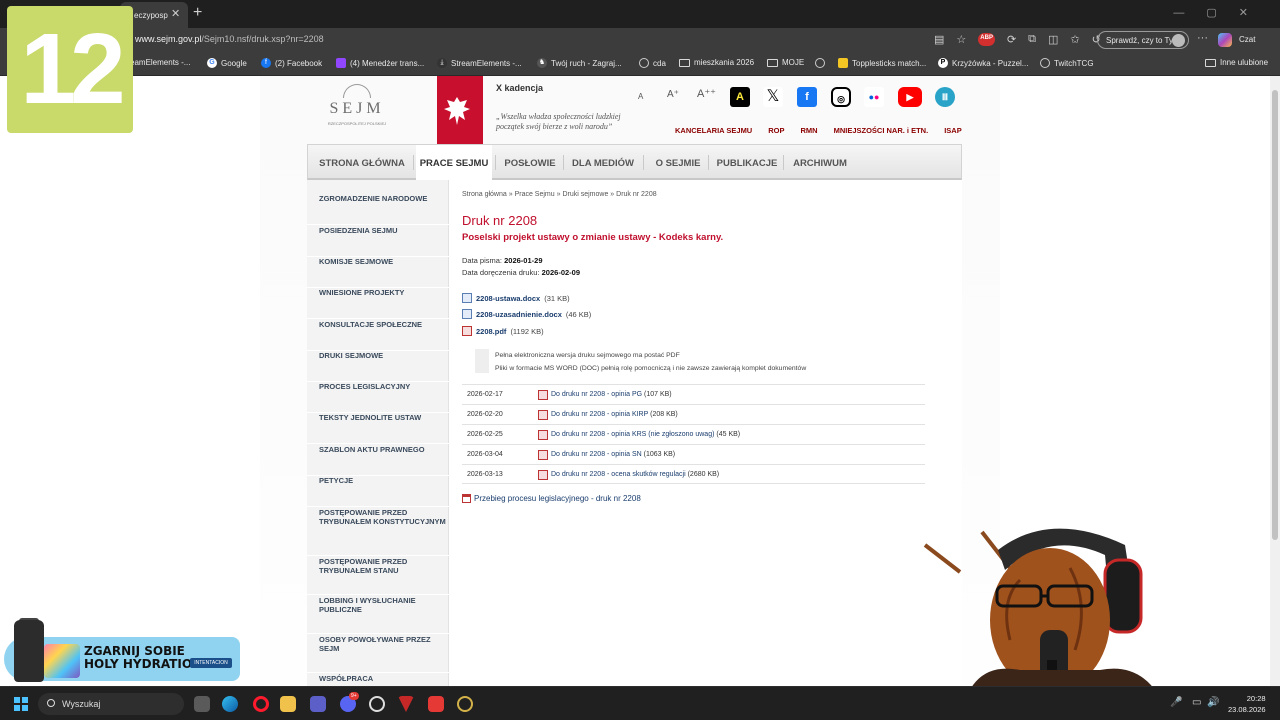 This screenshot has height=720, width=1280. I want to click on sidebar-item-zgromadzenie: ZGROMADZENIE NARODOWE, so click(378, 209).